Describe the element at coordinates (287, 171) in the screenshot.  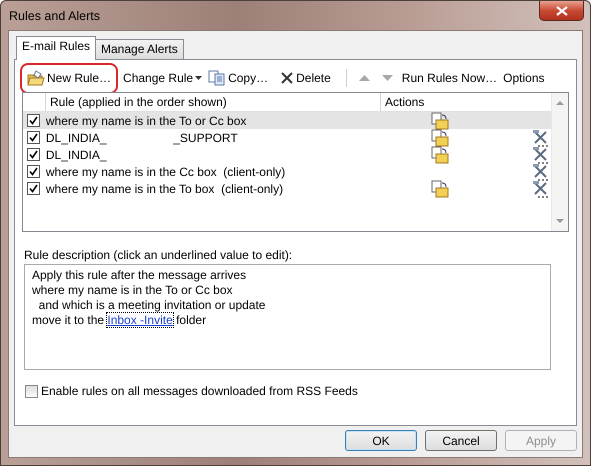
I see `rule-row: where my name is in the Cc box (client-only)` at that location.